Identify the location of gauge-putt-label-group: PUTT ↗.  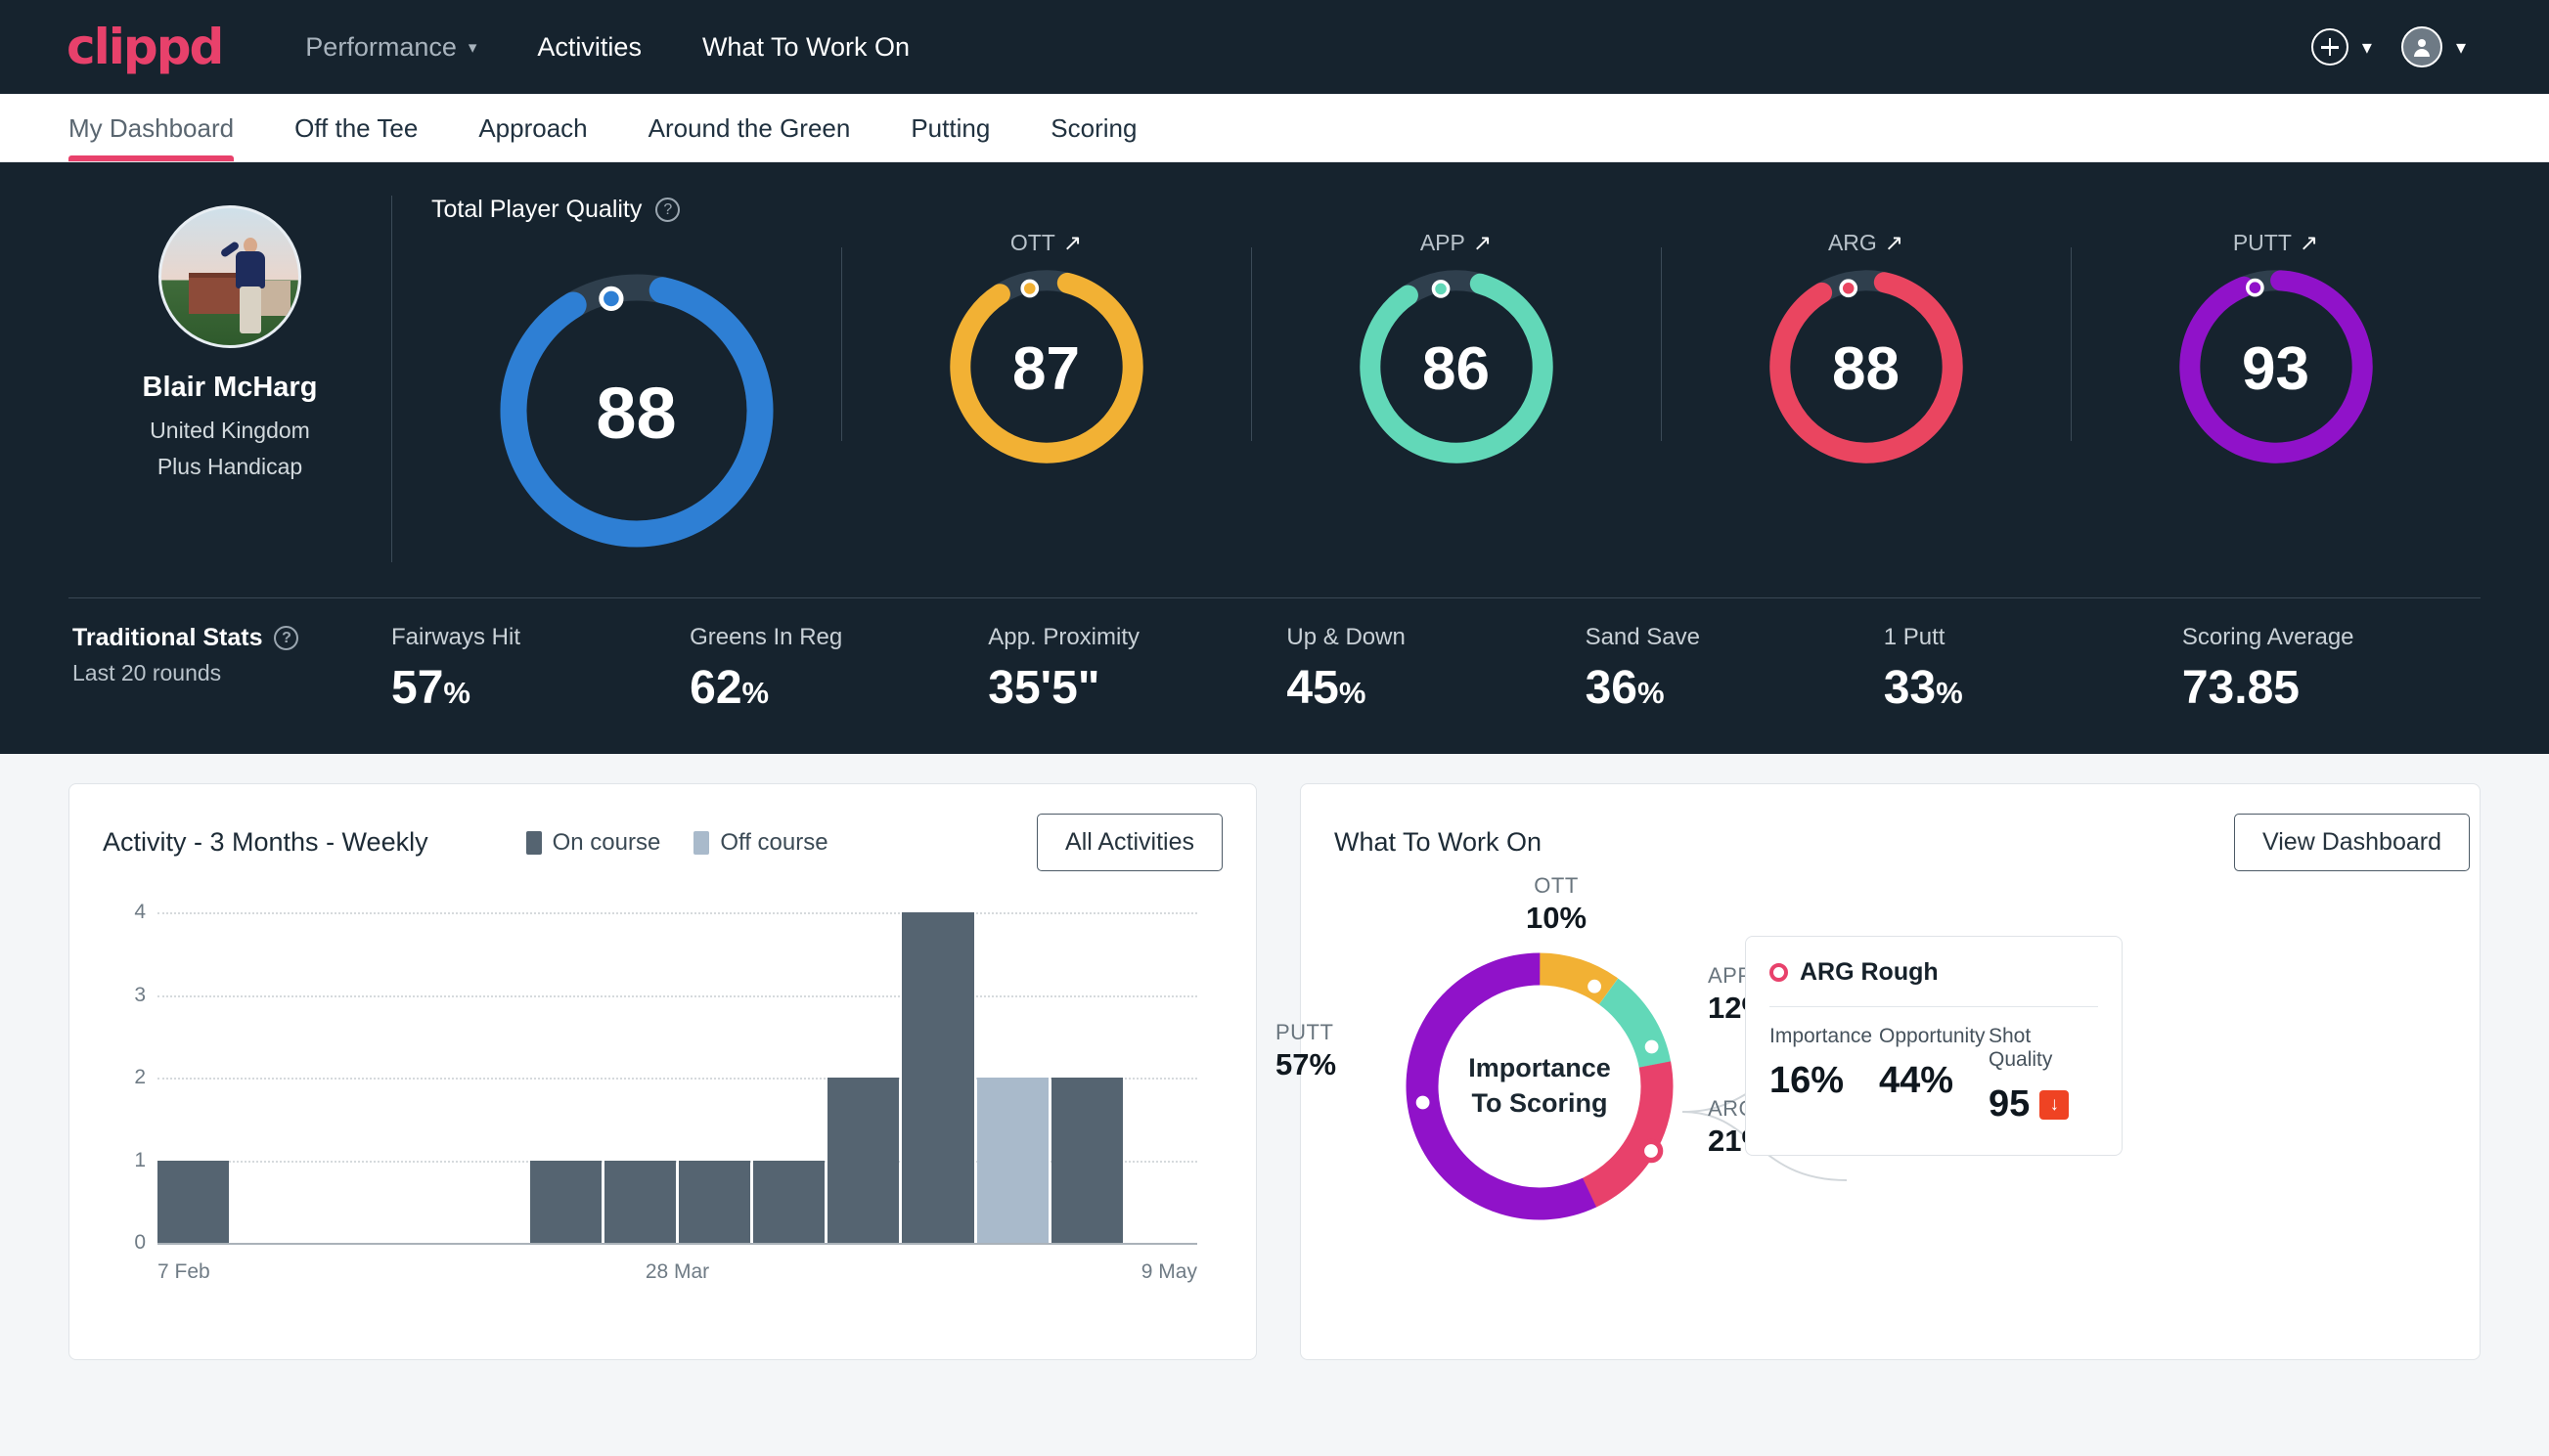
(2275, 243).